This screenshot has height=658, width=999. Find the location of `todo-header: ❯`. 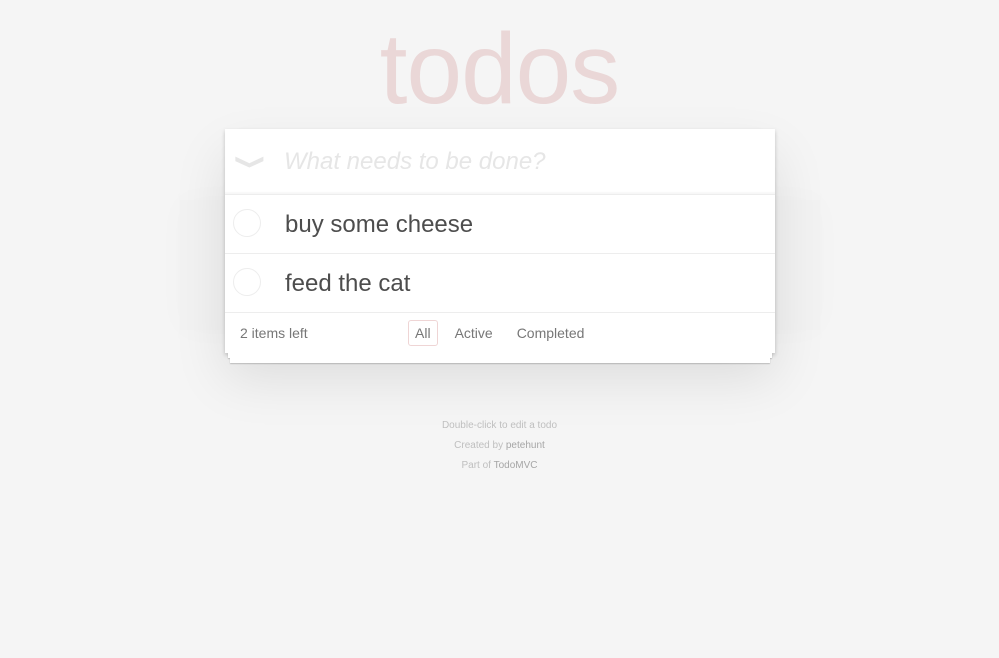

todo-header: ❯ is located at coordinates (500, 162).